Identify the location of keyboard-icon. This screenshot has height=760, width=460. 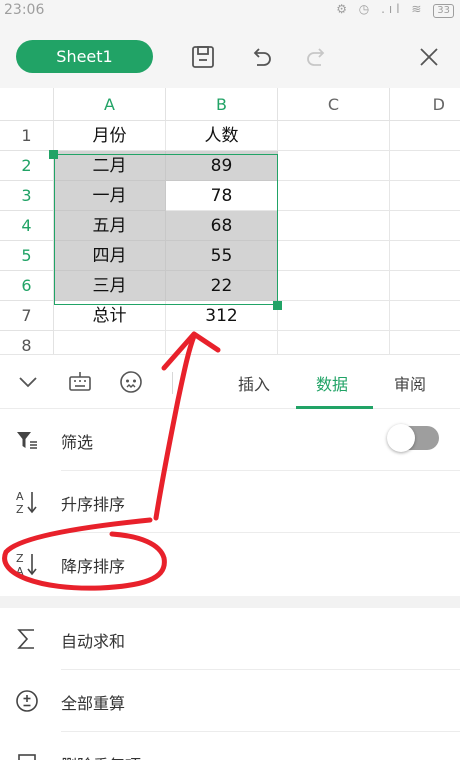
(80, 381).